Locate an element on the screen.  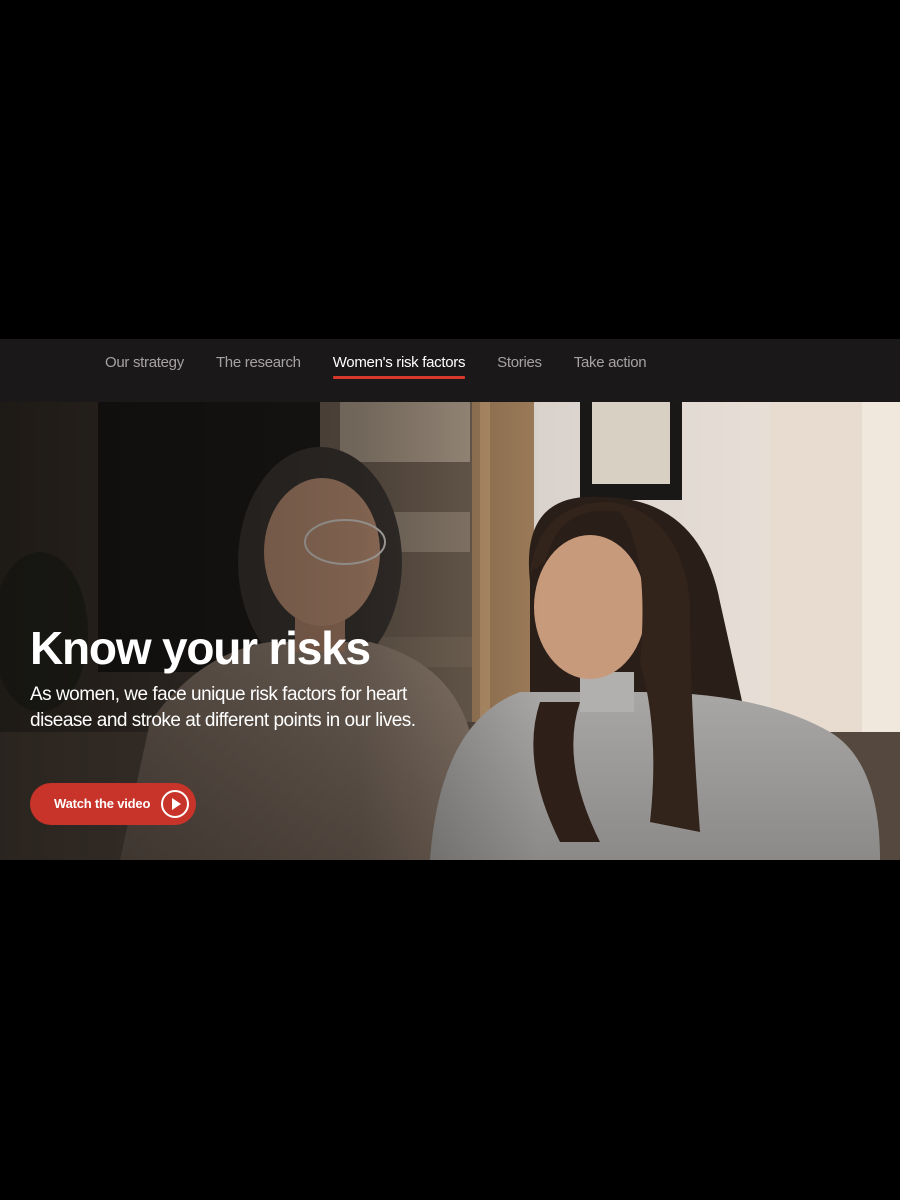
subnav-item-the-research: The research is located at coordinates (258, 363).